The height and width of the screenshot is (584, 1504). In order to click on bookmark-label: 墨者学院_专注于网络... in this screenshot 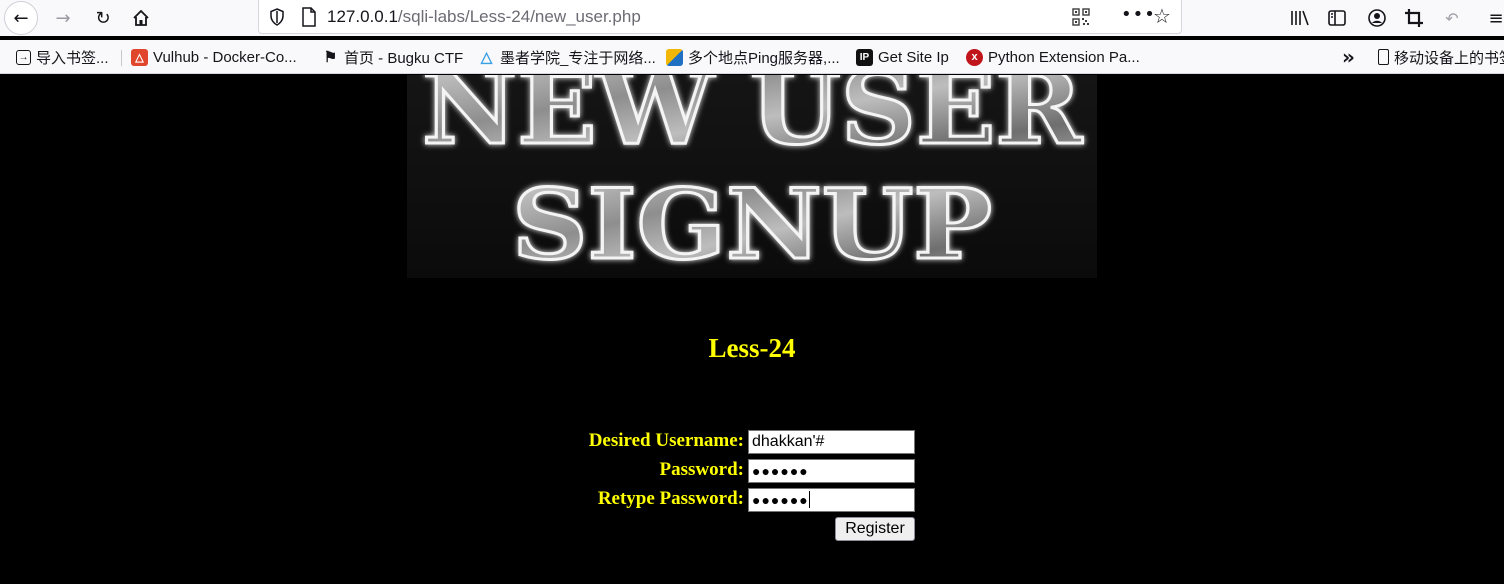, I will do `click(578, 58)`.